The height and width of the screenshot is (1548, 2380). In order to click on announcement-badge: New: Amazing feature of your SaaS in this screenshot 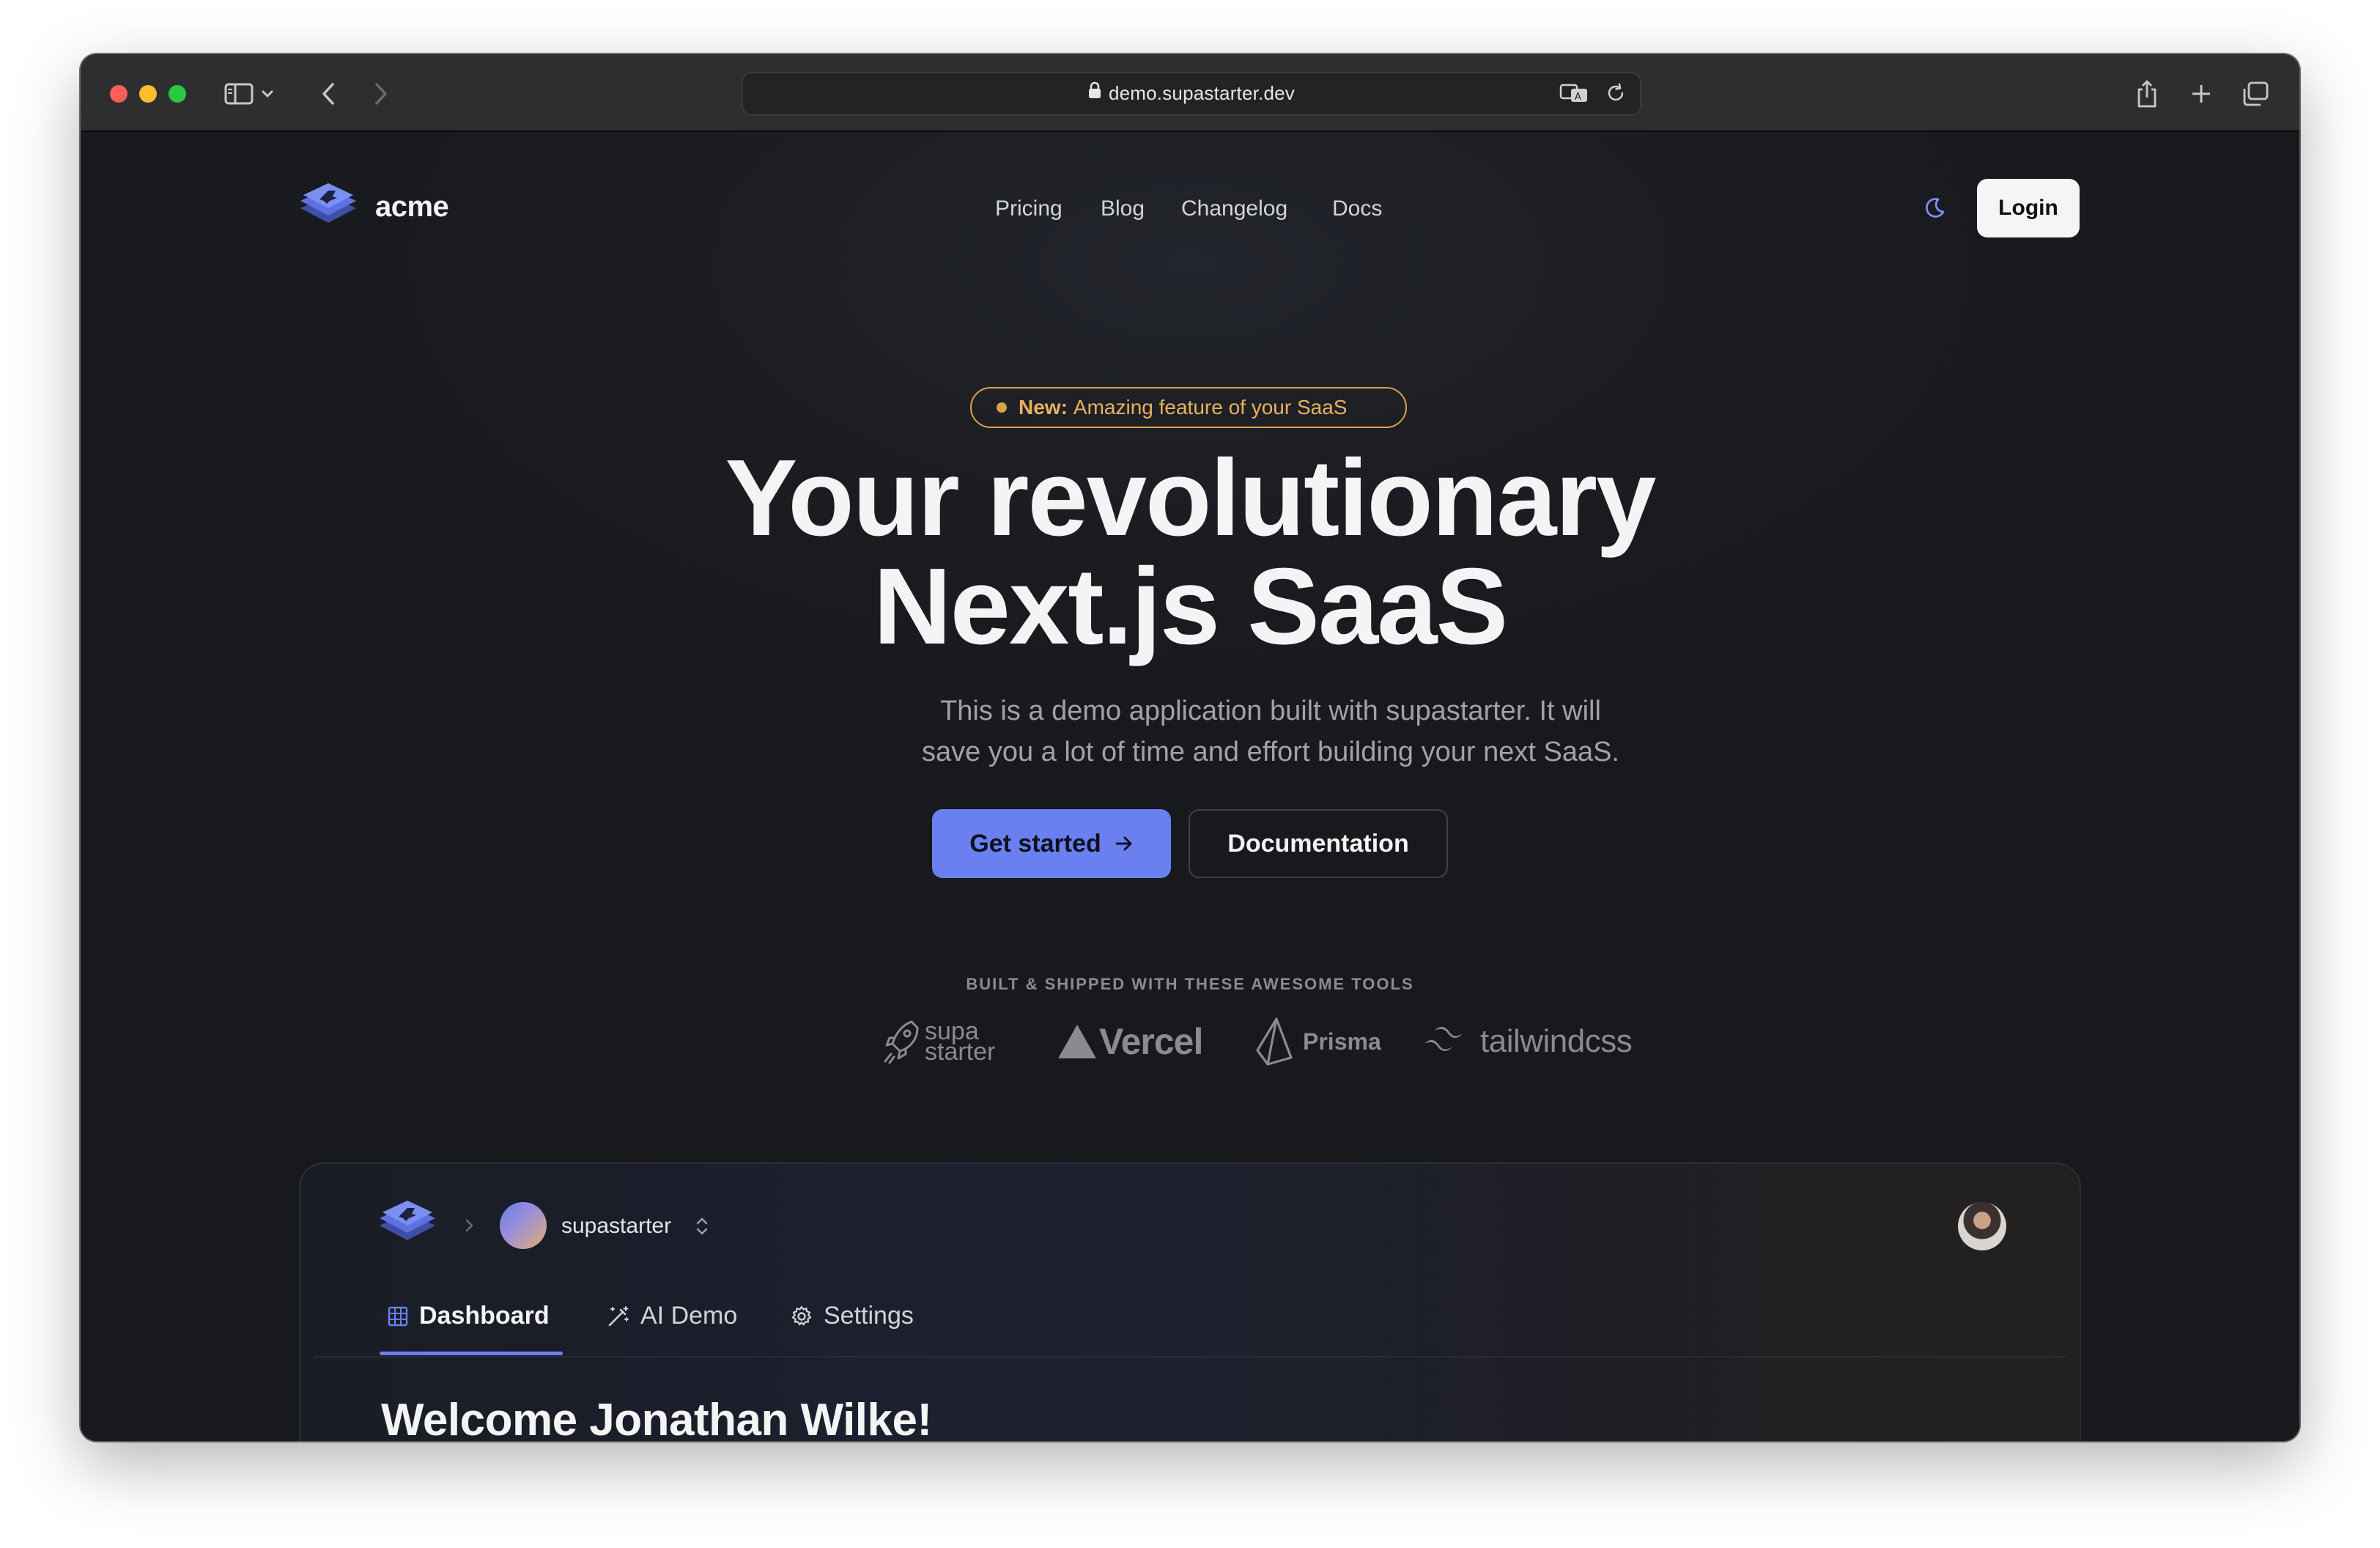, I will do `click(1188, 407)`.